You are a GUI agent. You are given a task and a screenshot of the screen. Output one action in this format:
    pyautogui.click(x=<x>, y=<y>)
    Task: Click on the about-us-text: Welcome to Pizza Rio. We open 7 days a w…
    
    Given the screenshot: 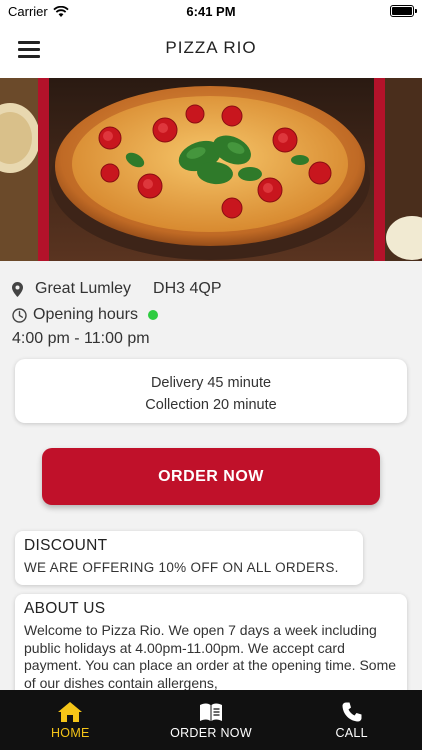 What is the action you would take?
    pyautogui.click(x=210, y=656)
    